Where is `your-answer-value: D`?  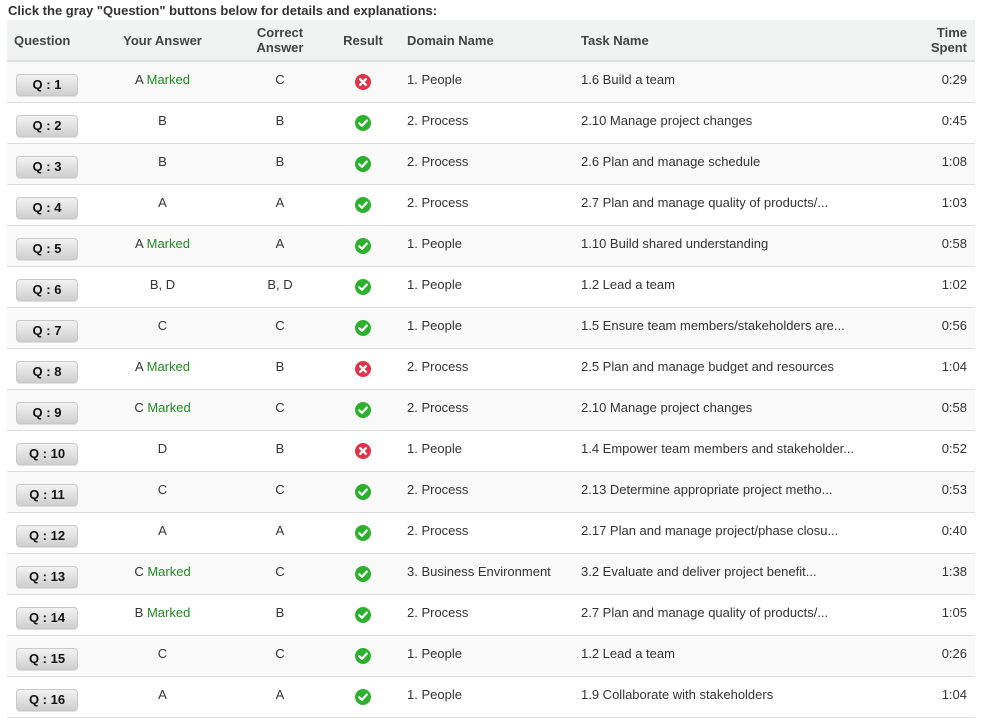 your-answer-value: D is located at coordinates (162, 448).